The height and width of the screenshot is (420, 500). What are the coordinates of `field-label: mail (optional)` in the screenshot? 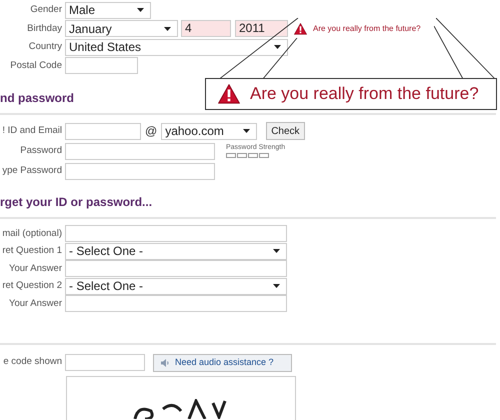 It's located at (32, 233).